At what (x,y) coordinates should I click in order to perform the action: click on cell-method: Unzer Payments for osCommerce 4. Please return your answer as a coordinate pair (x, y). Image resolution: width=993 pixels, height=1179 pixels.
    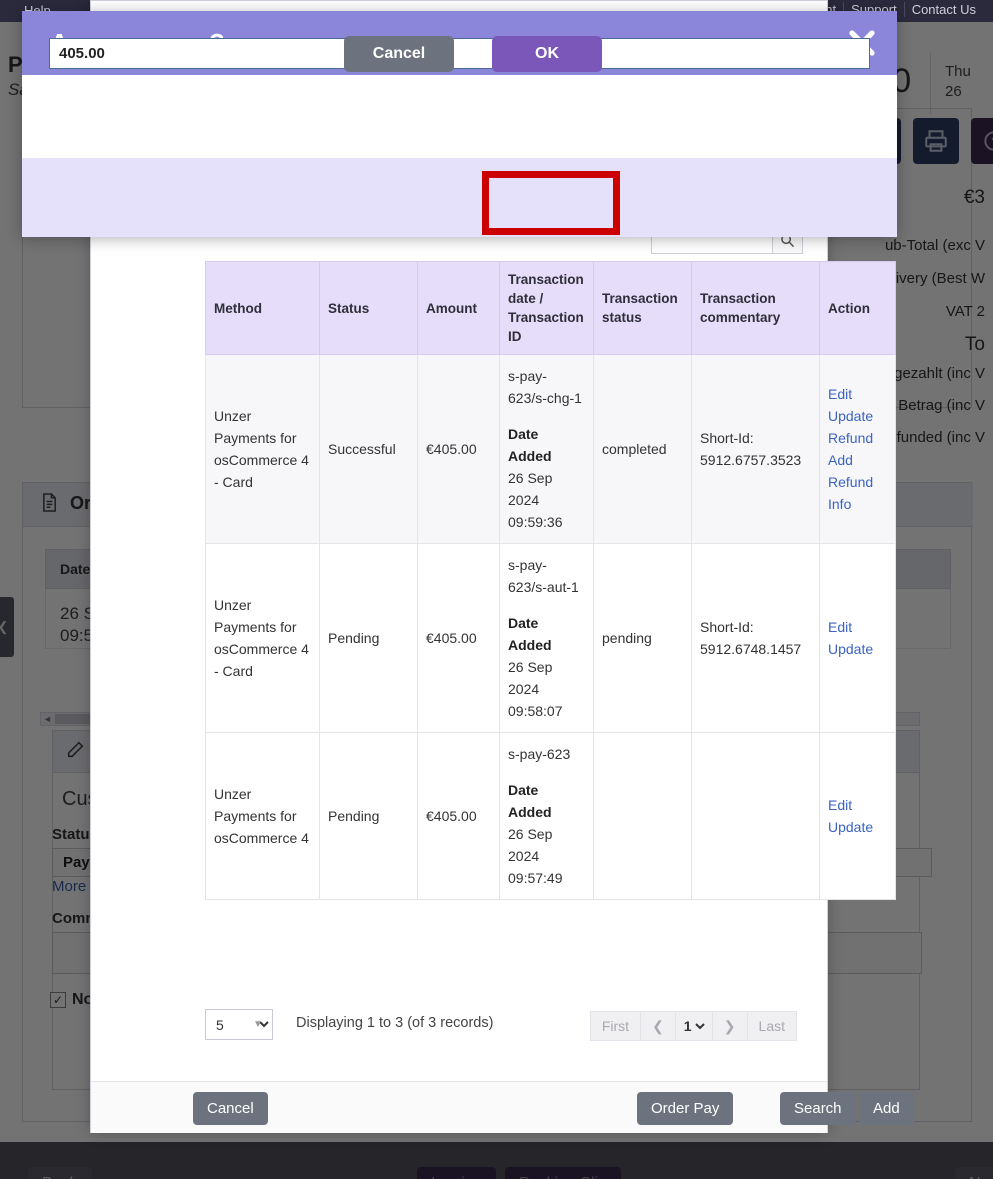
    Looking at the image, I should click on (262, 816).